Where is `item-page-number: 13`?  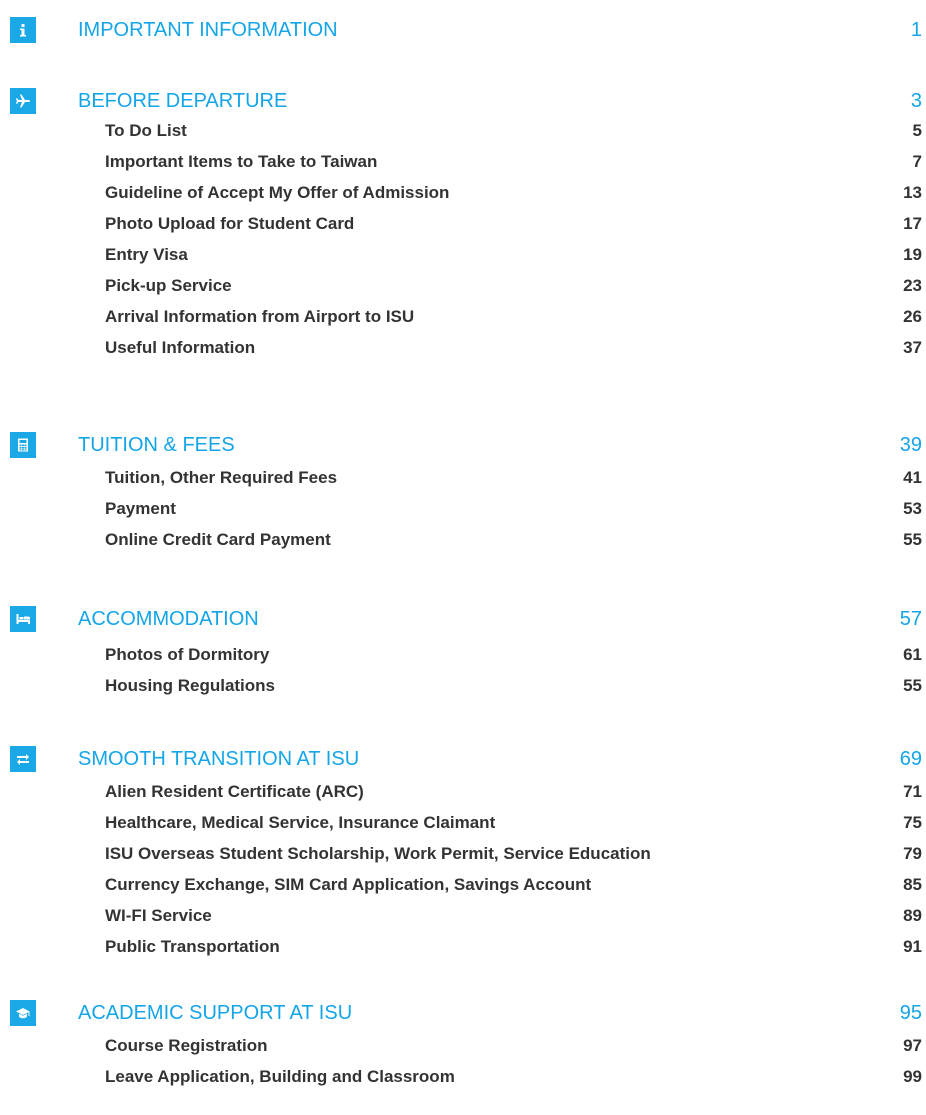
item-page-number: 13 is located at coordinates (912, 192).